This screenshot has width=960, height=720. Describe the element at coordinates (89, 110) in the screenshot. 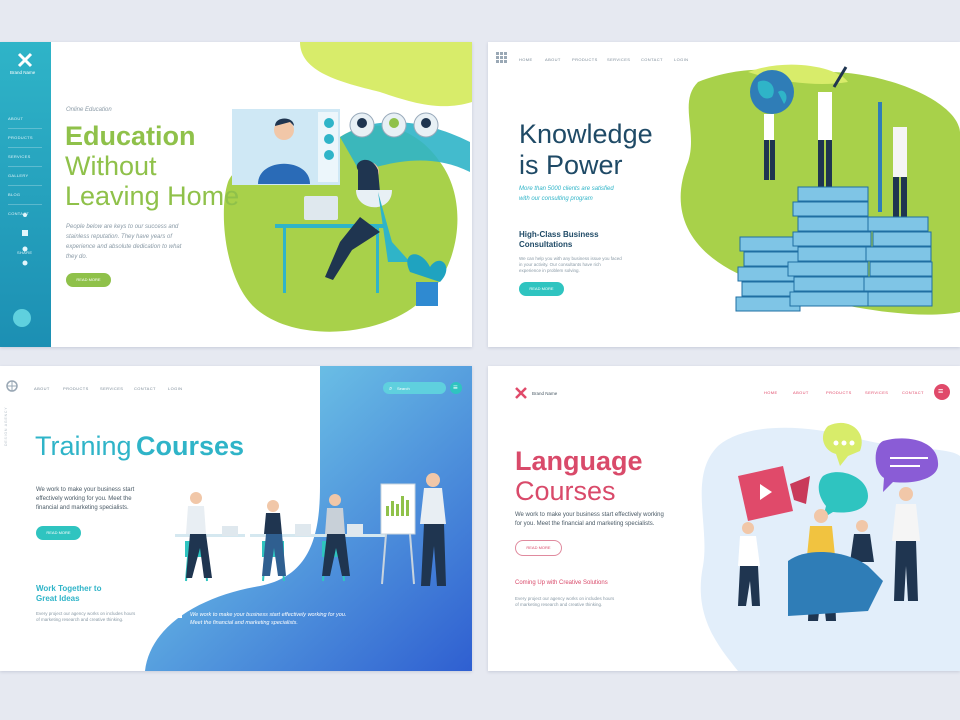

I see `eyebrow-text: Online Education` at that location.